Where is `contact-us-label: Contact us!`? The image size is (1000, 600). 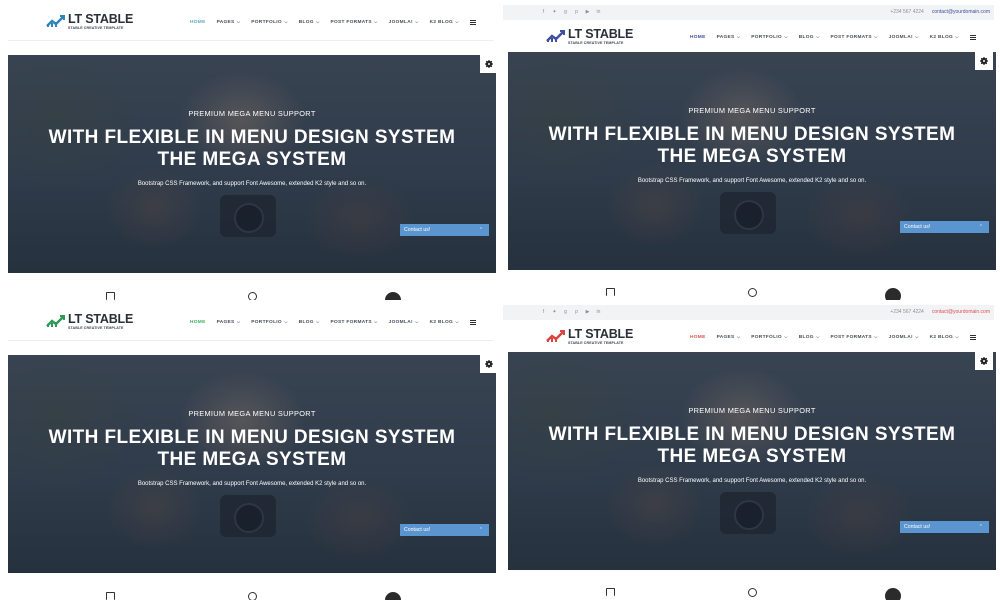
contact-us-label: Contact us! is located at coordinates (917, 527).